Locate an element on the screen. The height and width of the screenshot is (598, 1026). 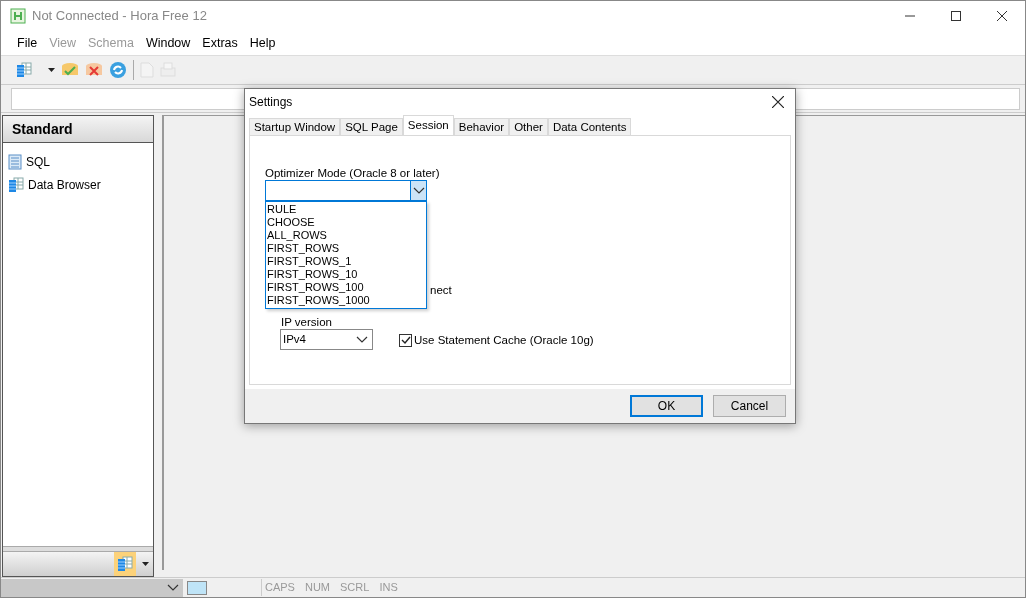
status-indicator: SCRL is located at coordinates (355, 588).